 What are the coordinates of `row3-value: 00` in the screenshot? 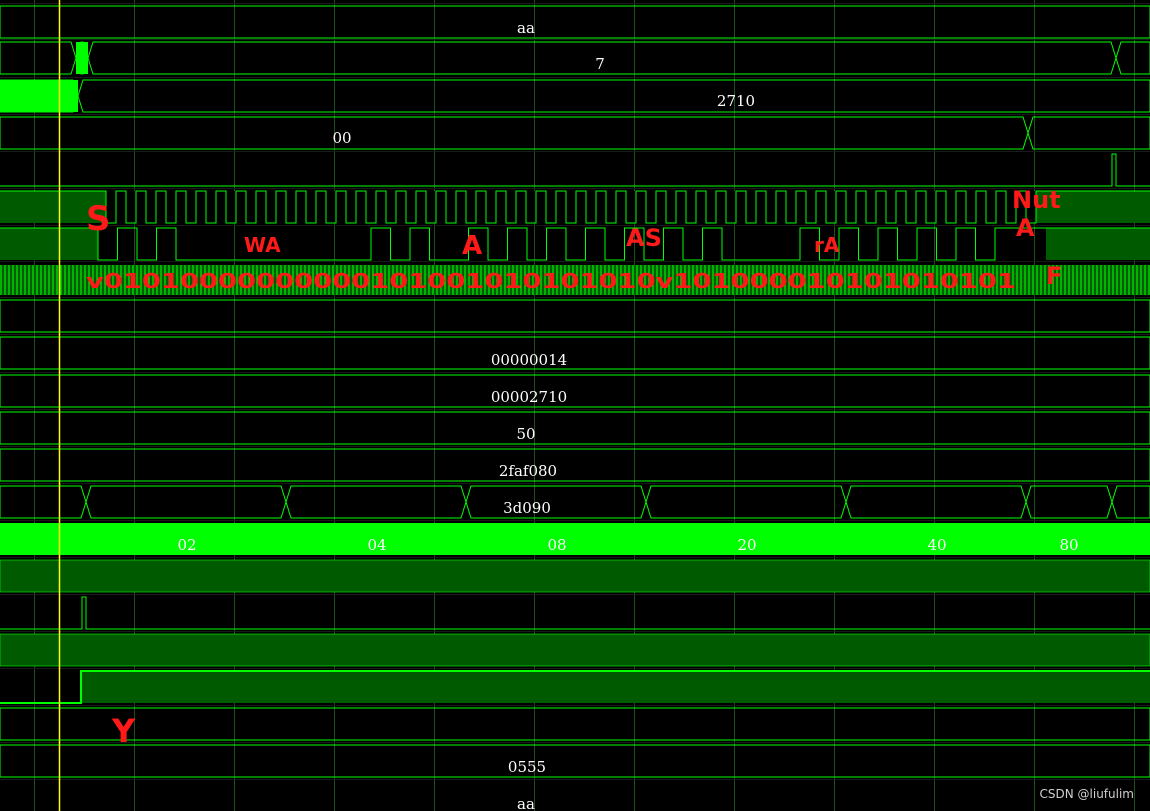 It's located at (341, 138).